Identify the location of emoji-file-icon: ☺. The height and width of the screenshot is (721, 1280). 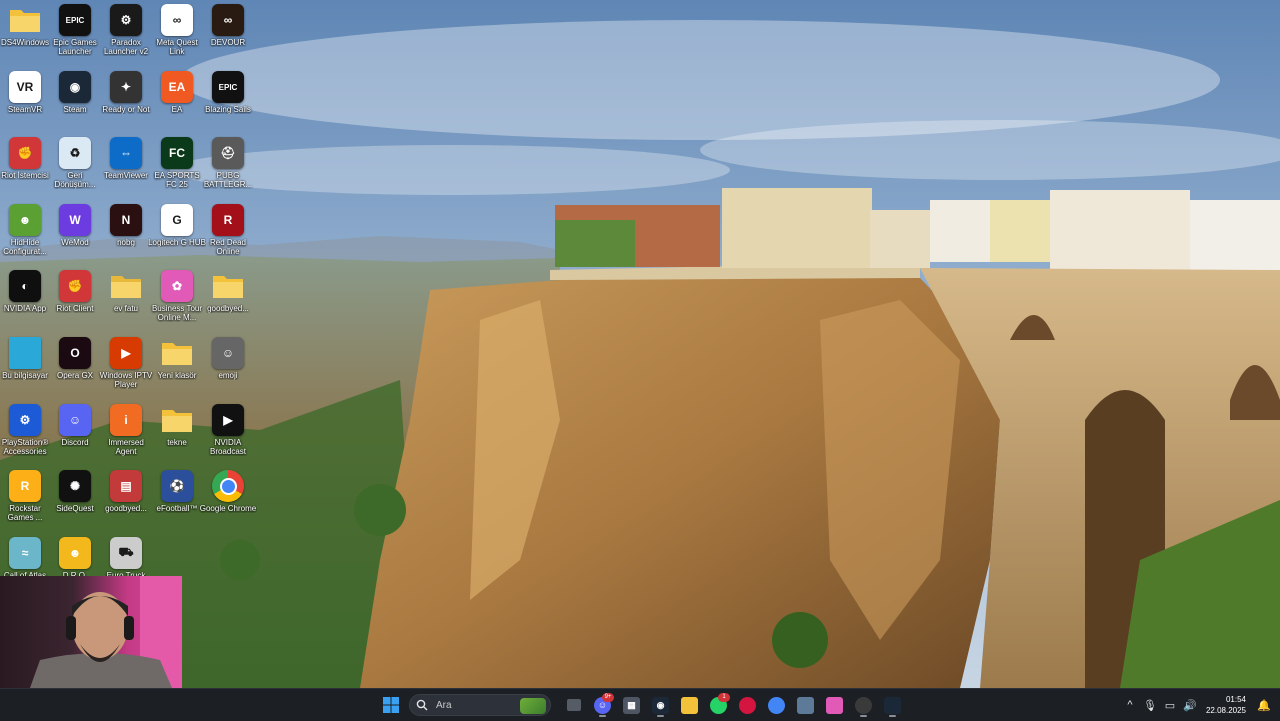
(228, 353).